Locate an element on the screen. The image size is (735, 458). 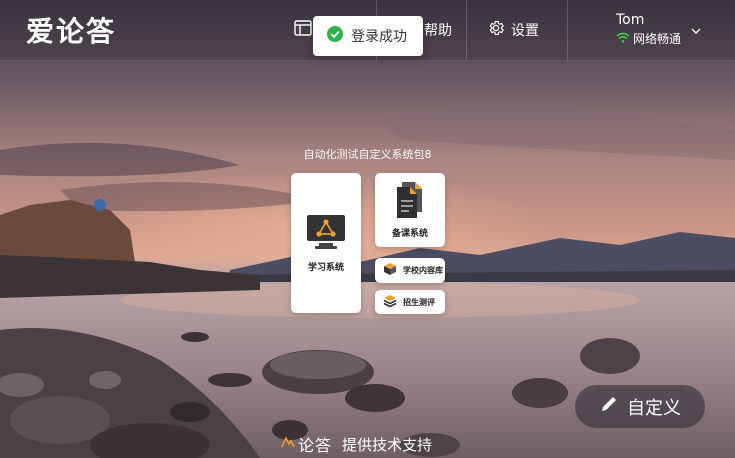
wifi-icon is located at coordinates (623, 39).